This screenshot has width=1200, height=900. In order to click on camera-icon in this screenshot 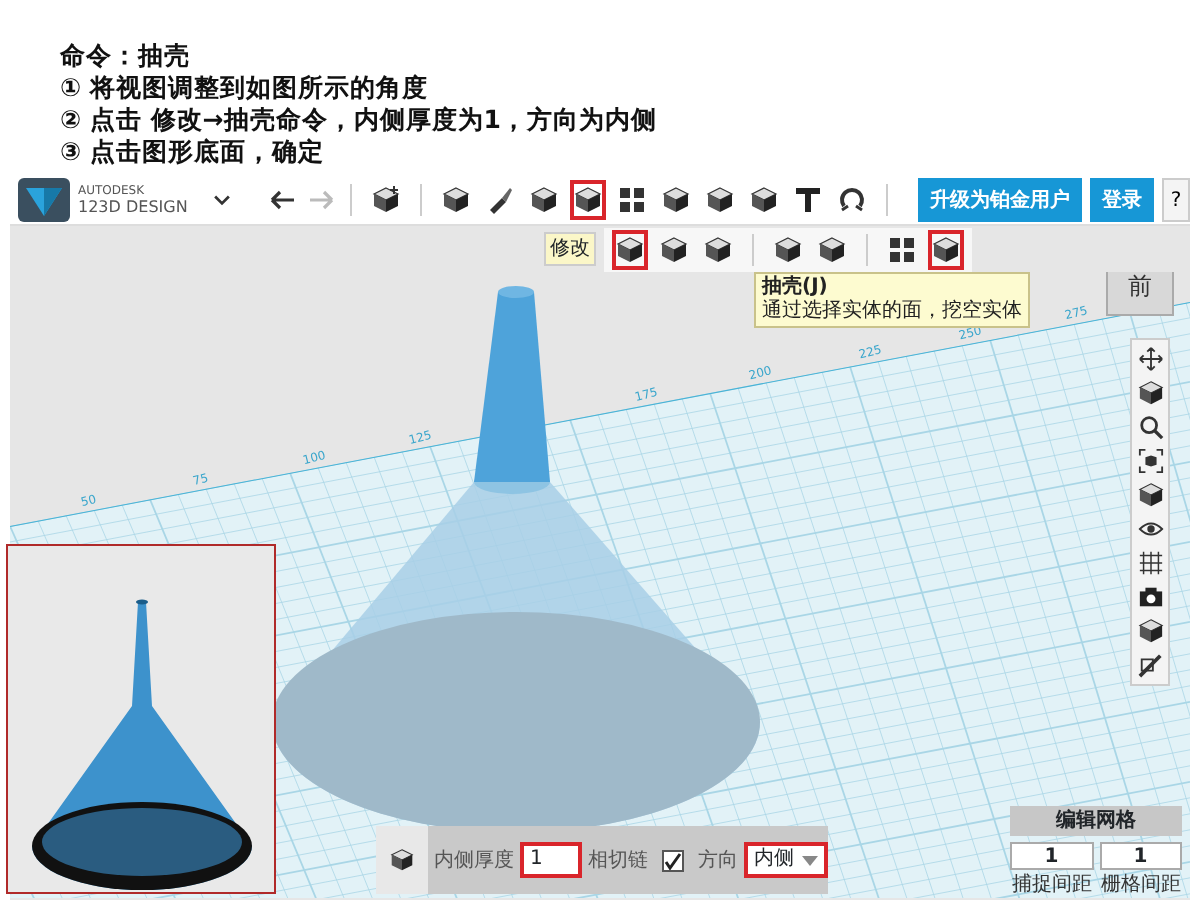, I will do `click(1150, 597)`.